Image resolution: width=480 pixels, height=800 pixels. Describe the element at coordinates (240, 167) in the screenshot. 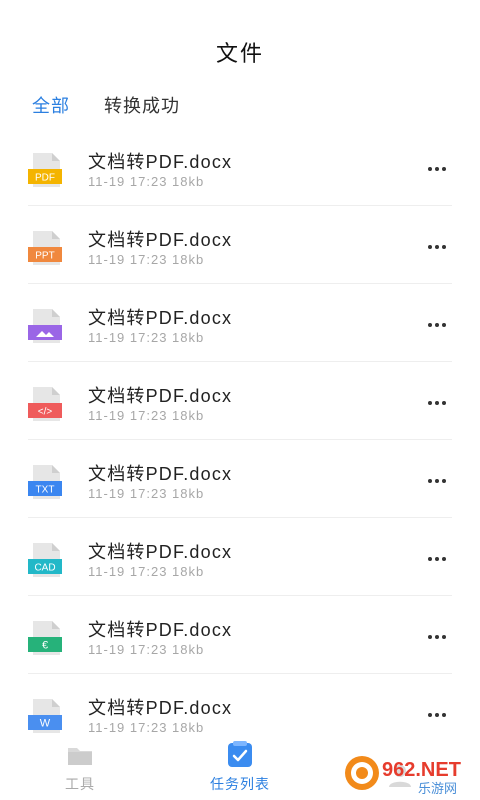

I see `file-list-item: PDF 文档转PDF.docx 11-19 17:23 18kb` at that location.